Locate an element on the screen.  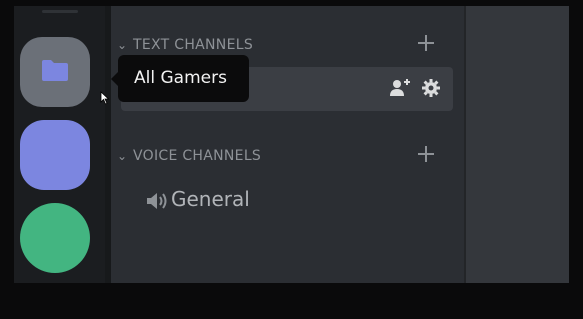
server-folder is located at coordinates (55, 72).